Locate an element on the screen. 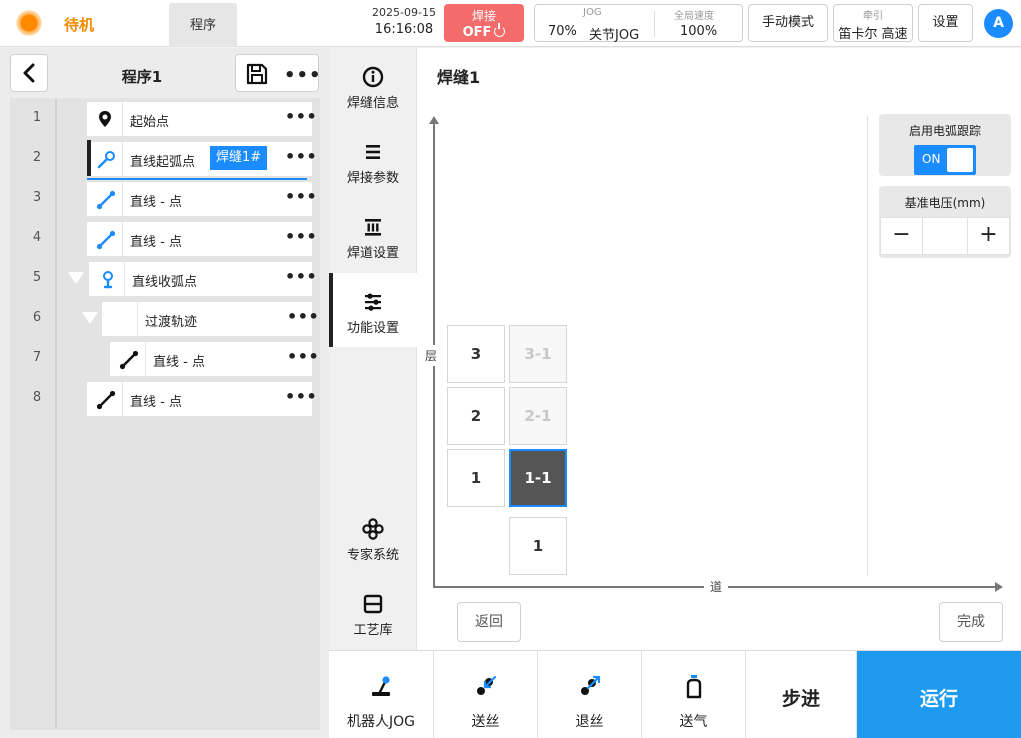 This screenshot has width=1021, height=738. row-number: 4 is located at coordinates (37, 237).